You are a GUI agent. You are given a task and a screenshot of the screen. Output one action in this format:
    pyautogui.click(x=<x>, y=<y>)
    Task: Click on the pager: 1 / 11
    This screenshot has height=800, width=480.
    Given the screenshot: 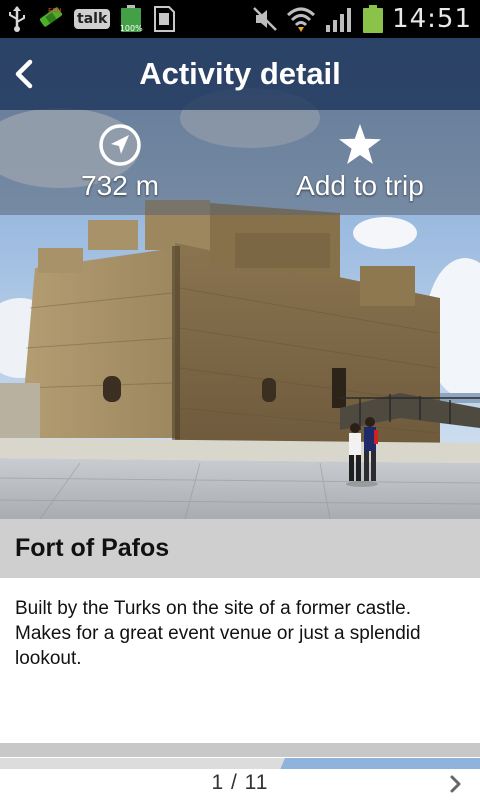 What is the action you would take?
    pyautogui.click(x=240, y=784)
    